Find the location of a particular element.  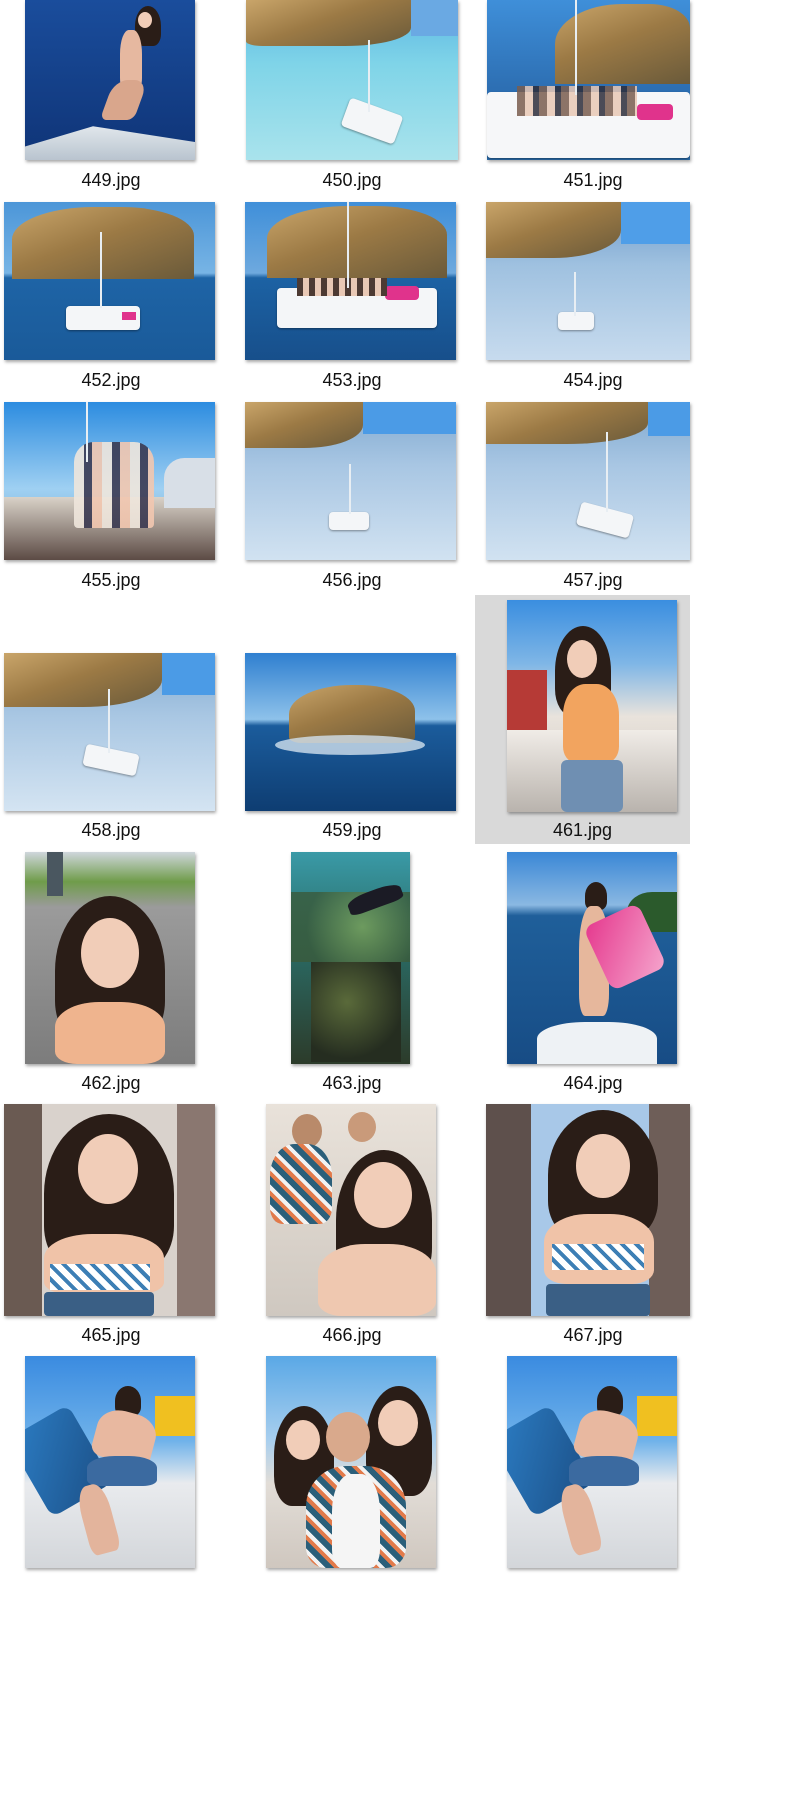

file-name-label: 462.jpg is located at coordinates (111, 1083).